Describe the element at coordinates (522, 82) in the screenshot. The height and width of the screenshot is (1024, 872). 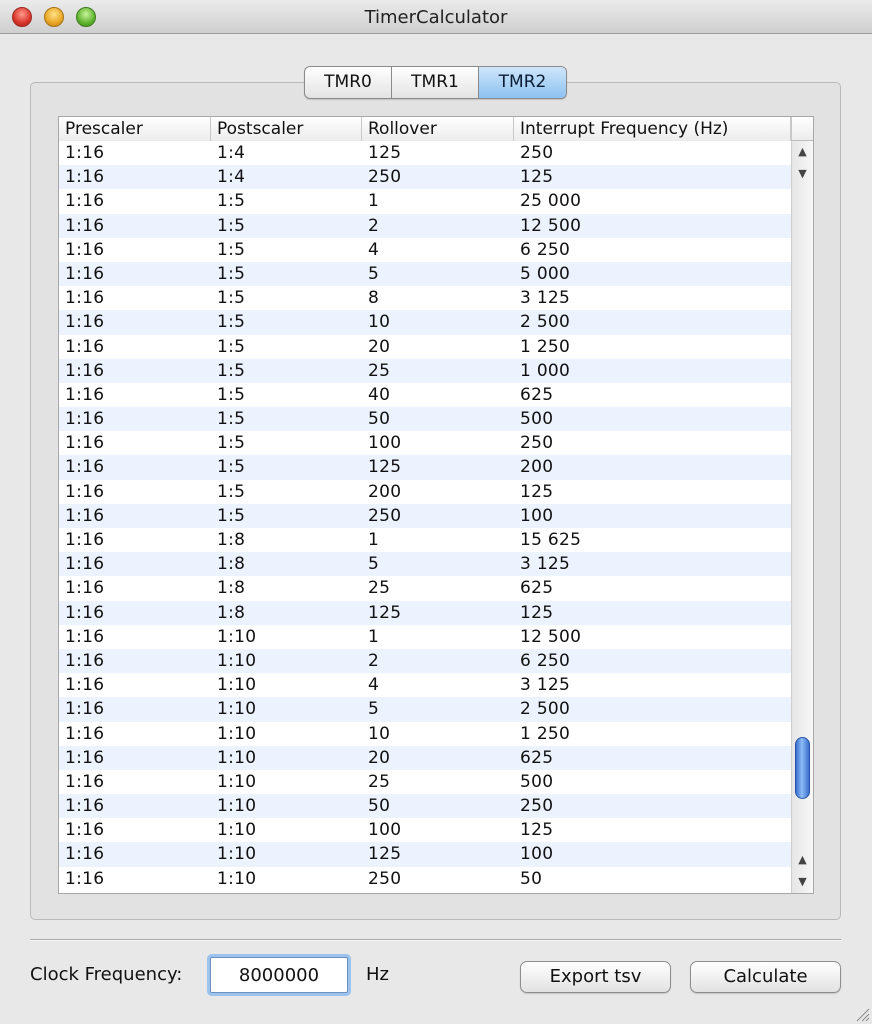
I see `tab-tmr2: TMR2` at that location.